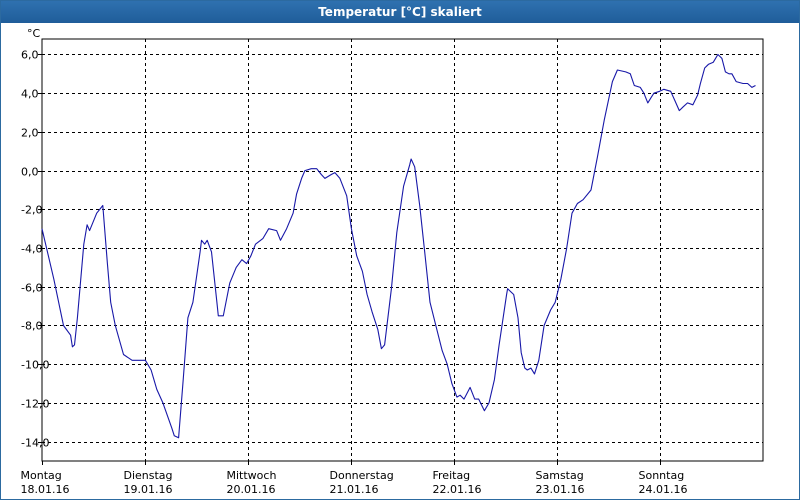  I want to click on x-tick-day-label: Samstag, so click(560, 475).